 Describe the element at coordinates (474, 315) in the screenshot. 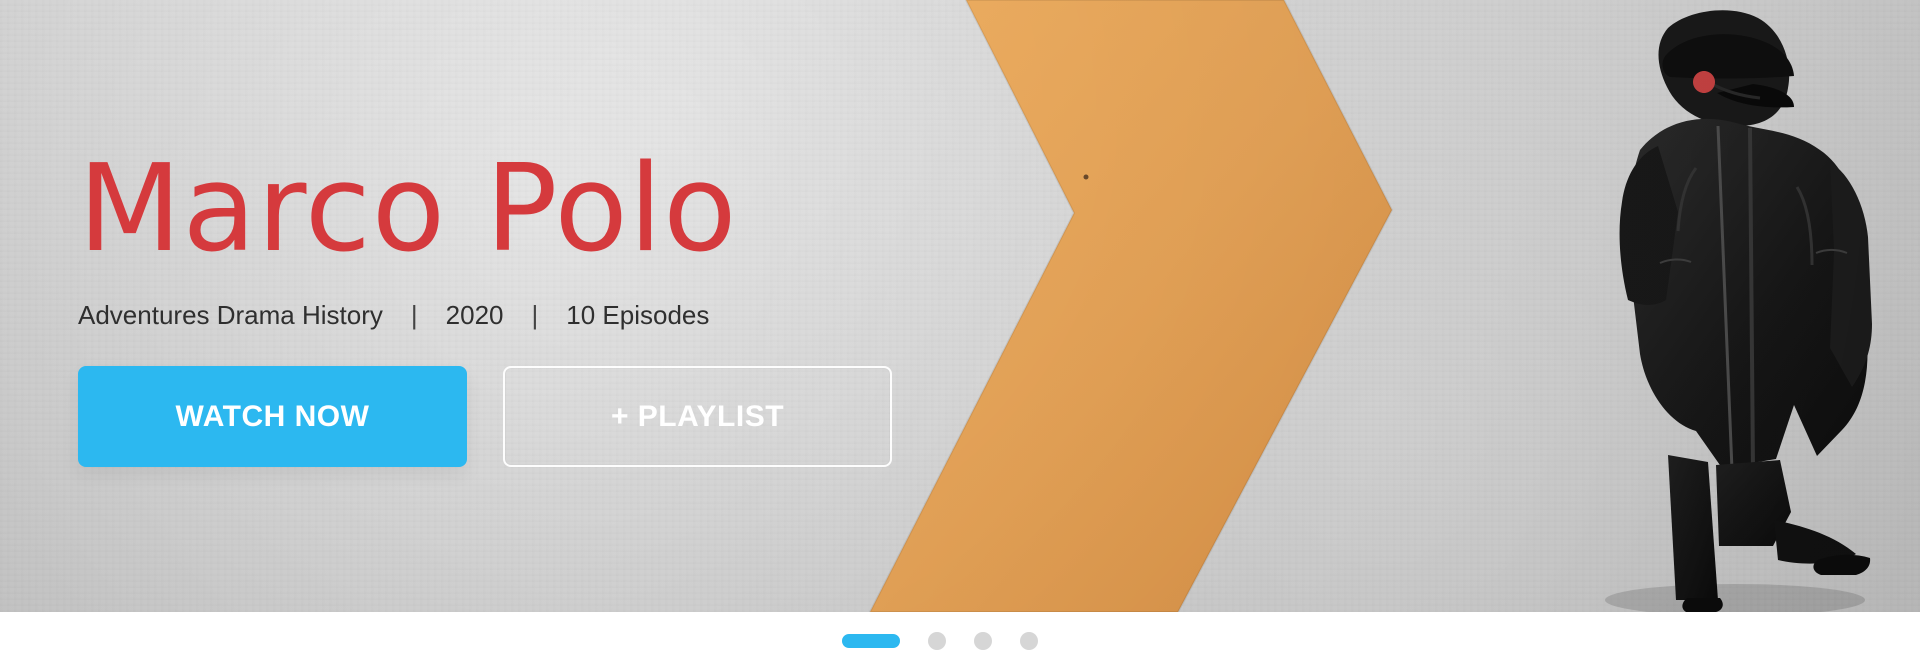

I see `show-year: 2020` at that location.